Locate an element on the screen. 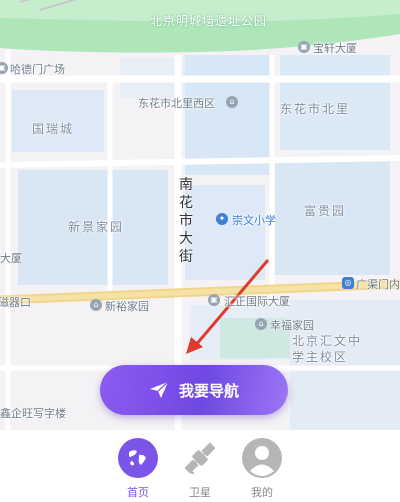 The height and width of the screenshot is (502, 400). globe-icon is located at coordinates (138, 458).